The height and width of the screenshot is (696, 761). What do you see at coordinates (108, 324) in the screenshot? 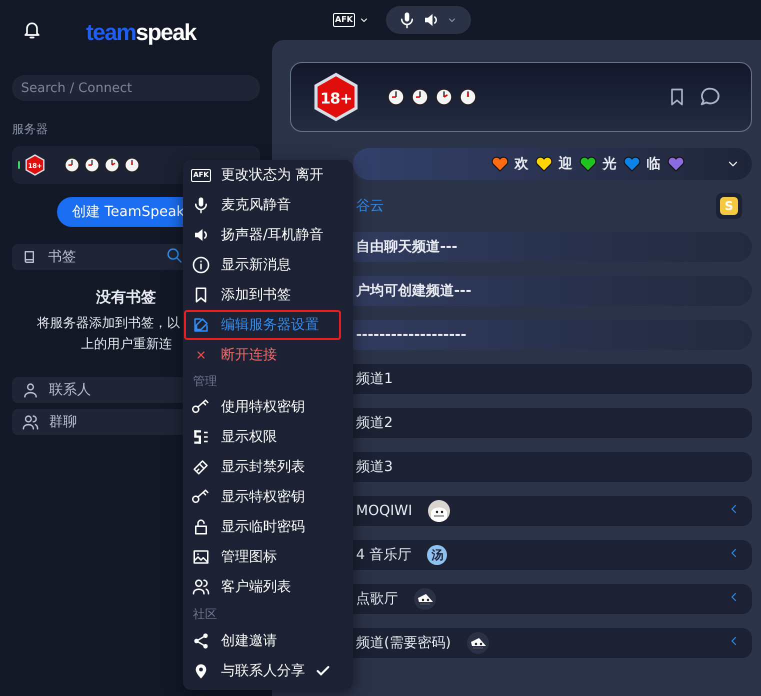
I see `empty-description: 将服务器添加到书签，以` at bounding box center [108, 324].